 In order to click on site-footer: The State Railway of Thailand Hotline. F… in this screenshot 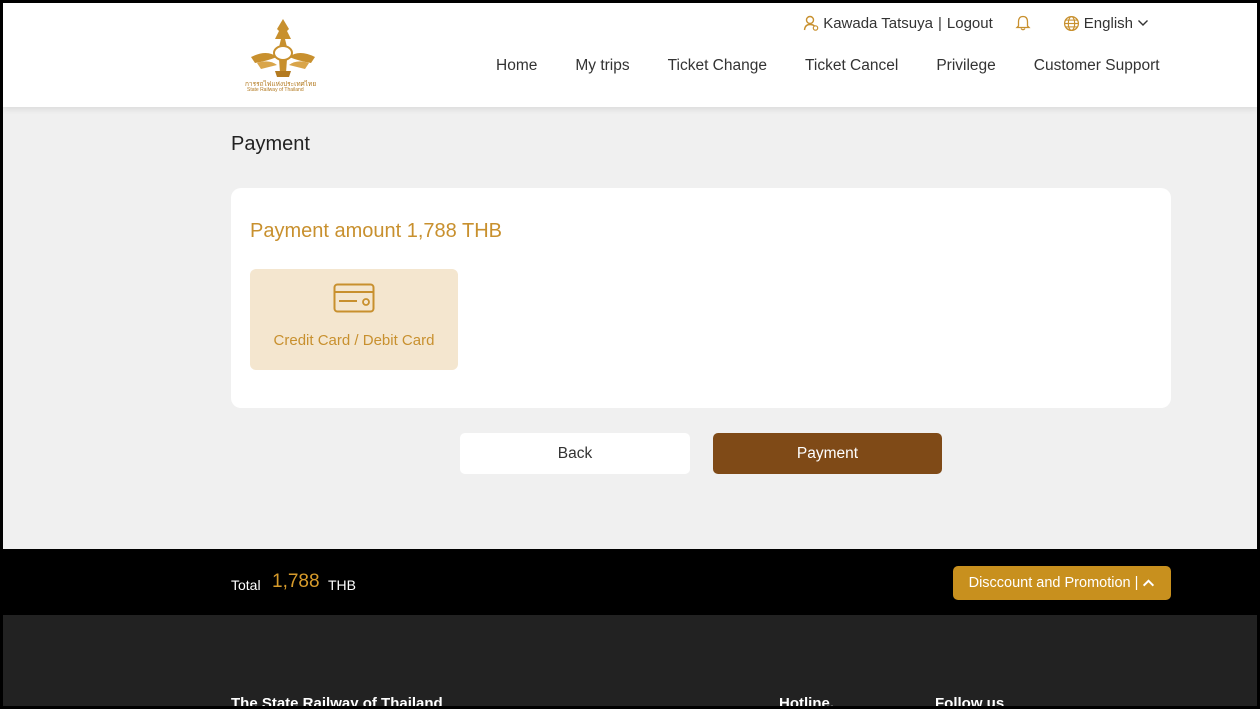, I will do `click(630, 662)`.